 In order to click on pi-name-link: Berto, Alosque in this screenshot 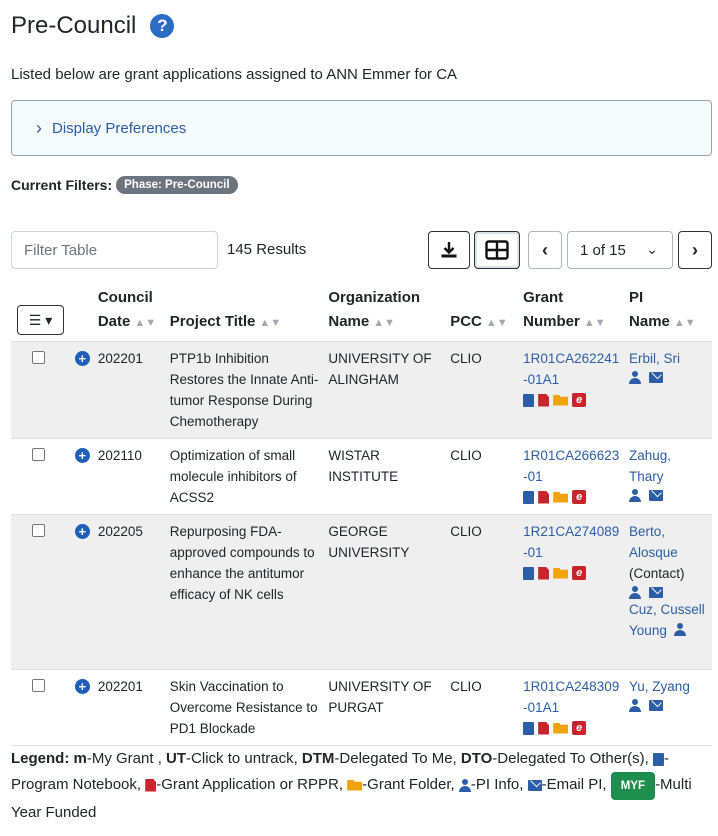, I will do `click(653, 542)`.